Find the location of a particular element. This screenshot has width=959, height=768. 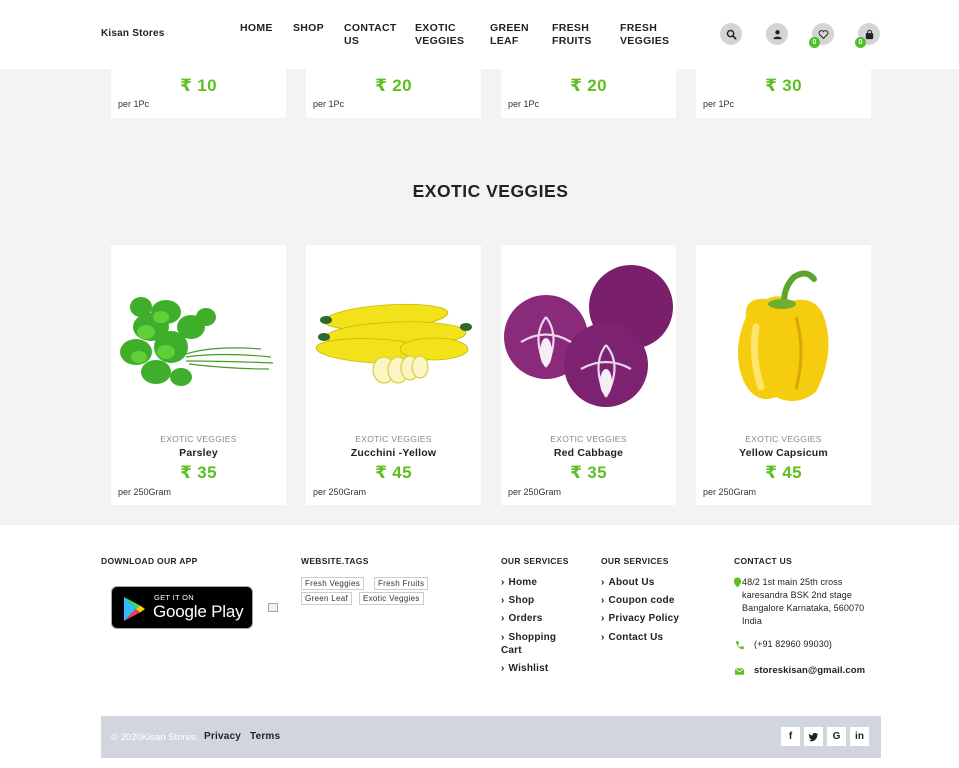

facebook-icon: f is located at coordinates (790, 736).